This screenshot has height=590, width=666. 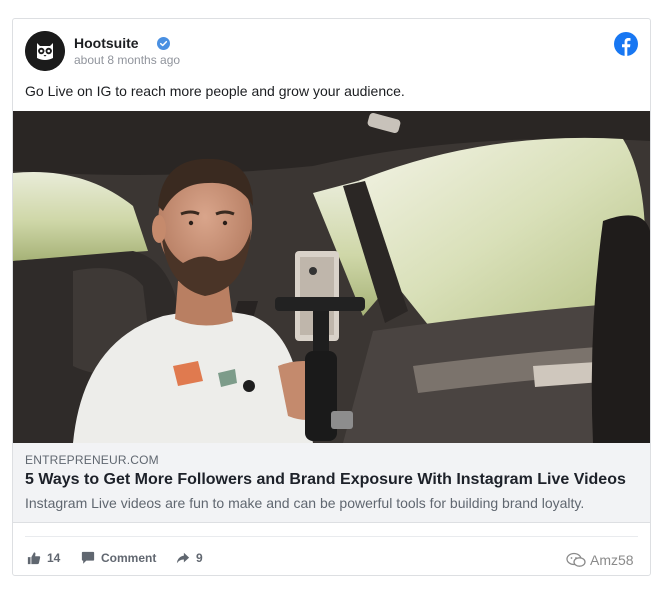 I want to click on hootsuite-avatar, so click(x=45, y=51).